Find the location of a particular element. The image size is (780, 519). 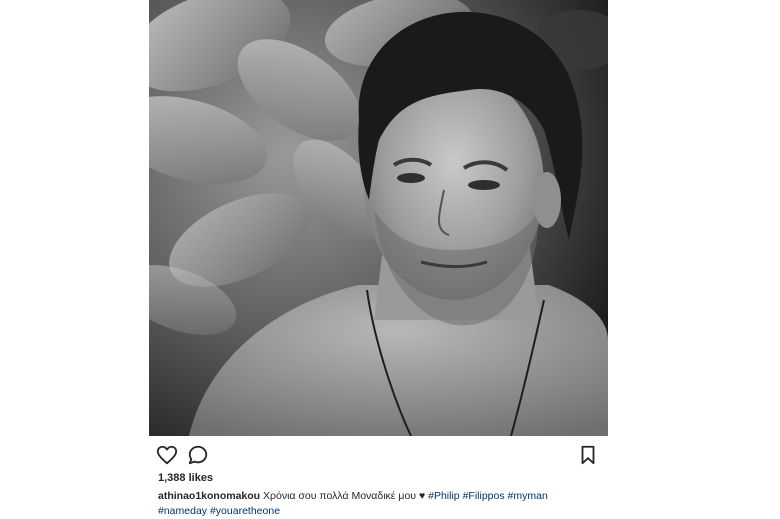

likes-count: 1,388 likes is located at coordinates (185, 478).